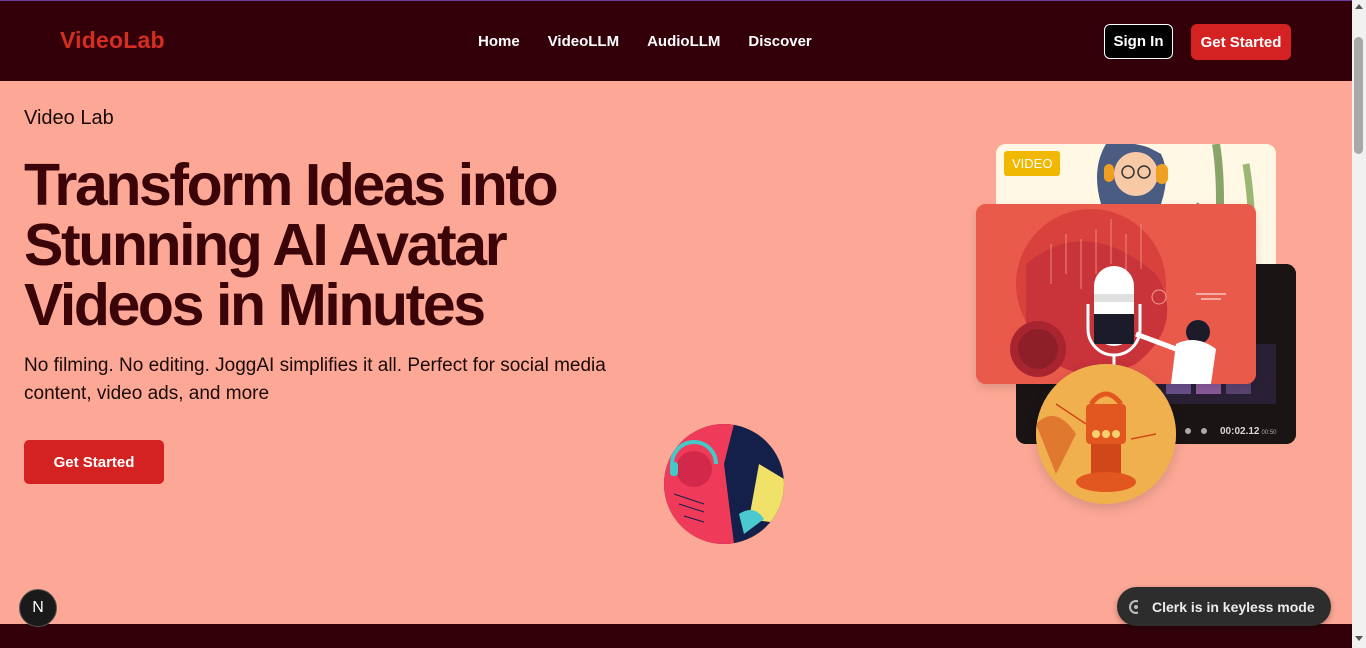 Image resolution: width=1366 pixels, height=648 pixels. What do you see at coordinates (1240, 431) in the screenshot?
I see `timecode-current: 00:02.12` at bounding box center [1240, 431].